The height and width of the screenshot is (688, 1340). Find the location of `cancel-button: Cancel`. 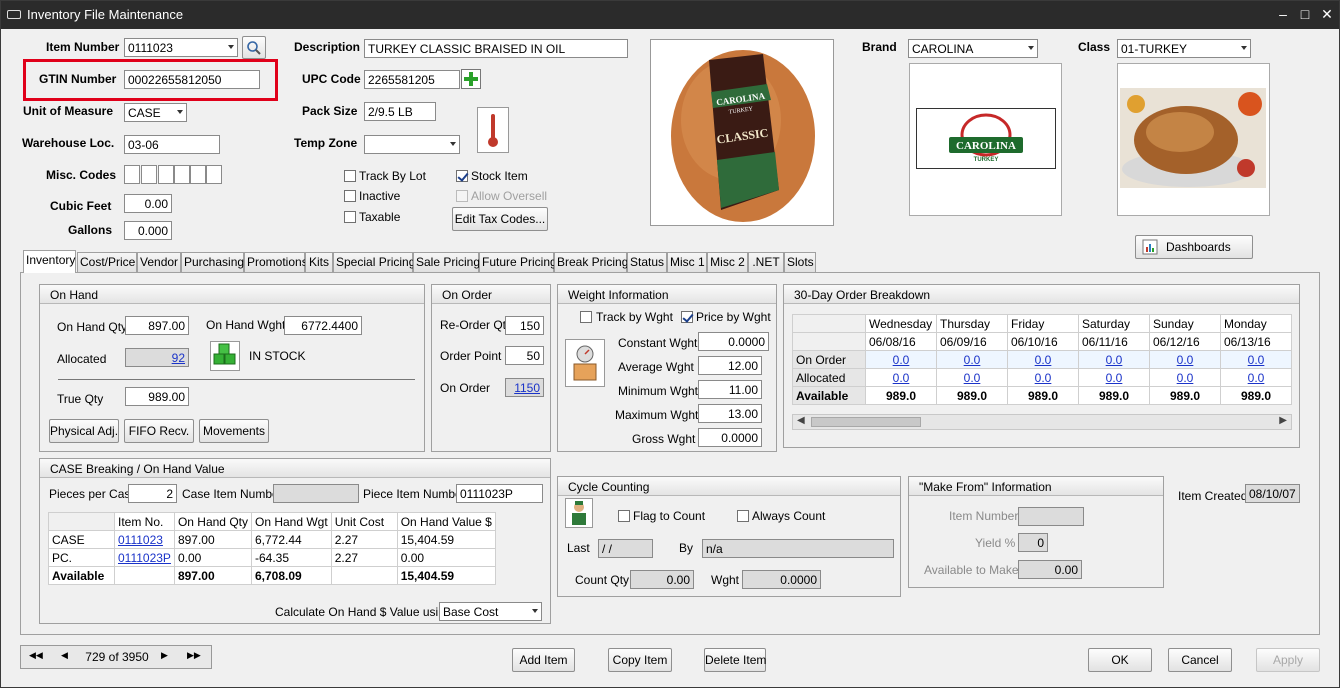

cancel-button: Cancel is located at coordinates (1200, 660).